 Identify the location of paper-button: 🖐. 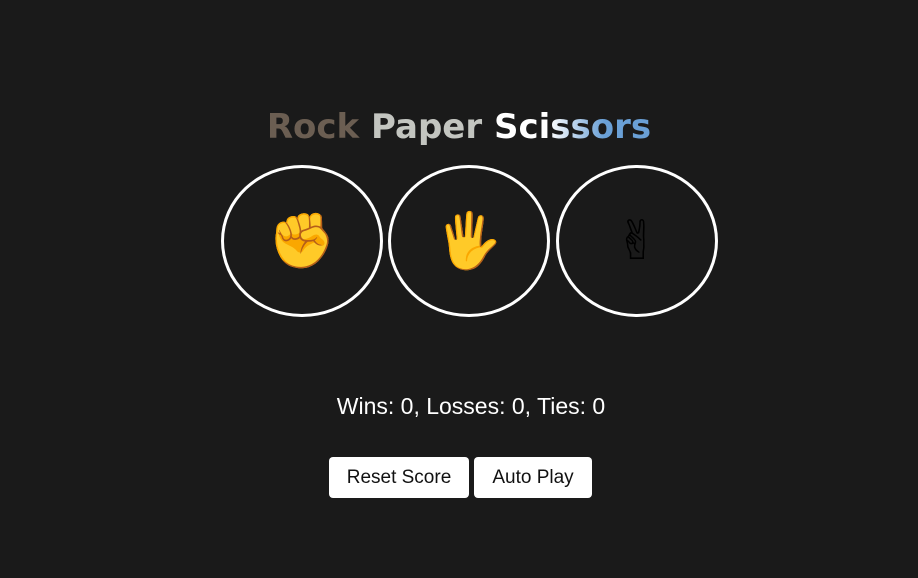
(469, 241).